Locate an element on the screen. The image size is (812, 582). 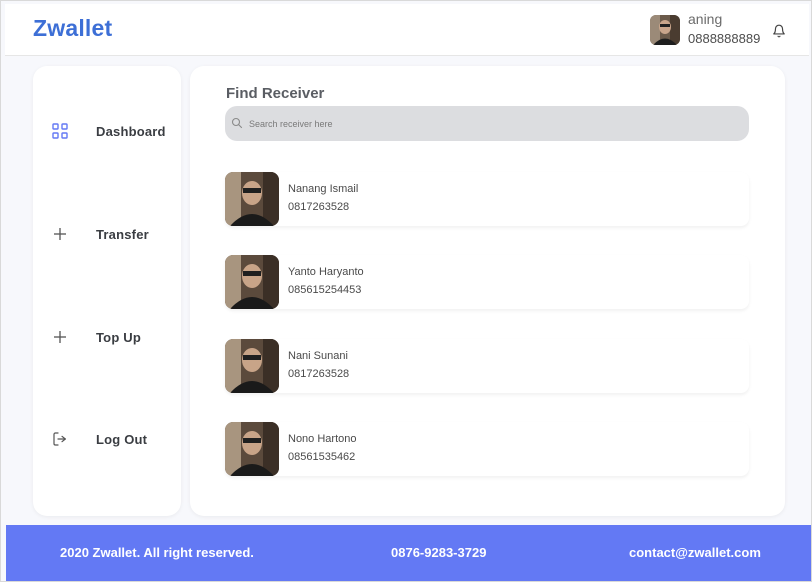
sidebar-item-dashboard: Dashboard is located at coordinates (107, 131).